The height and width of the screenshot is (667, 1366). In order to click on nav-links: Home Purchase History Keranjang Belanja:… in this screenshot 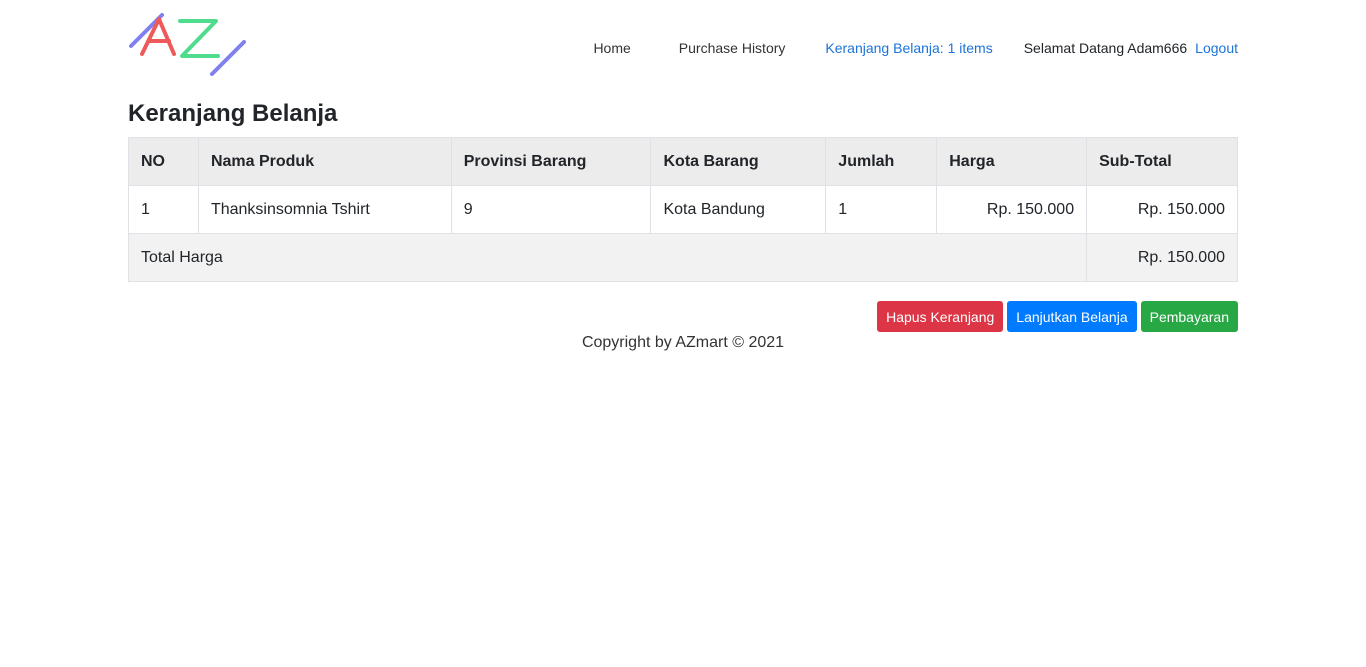, I will do `click(915, 48)`.